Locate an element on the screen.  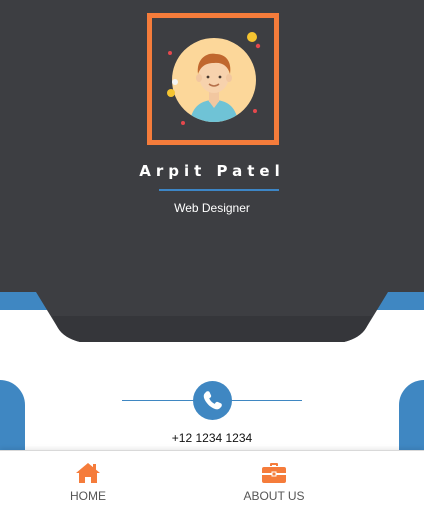
bottom-nav: HOME ABOUT US is located at coordinates (212, 485).